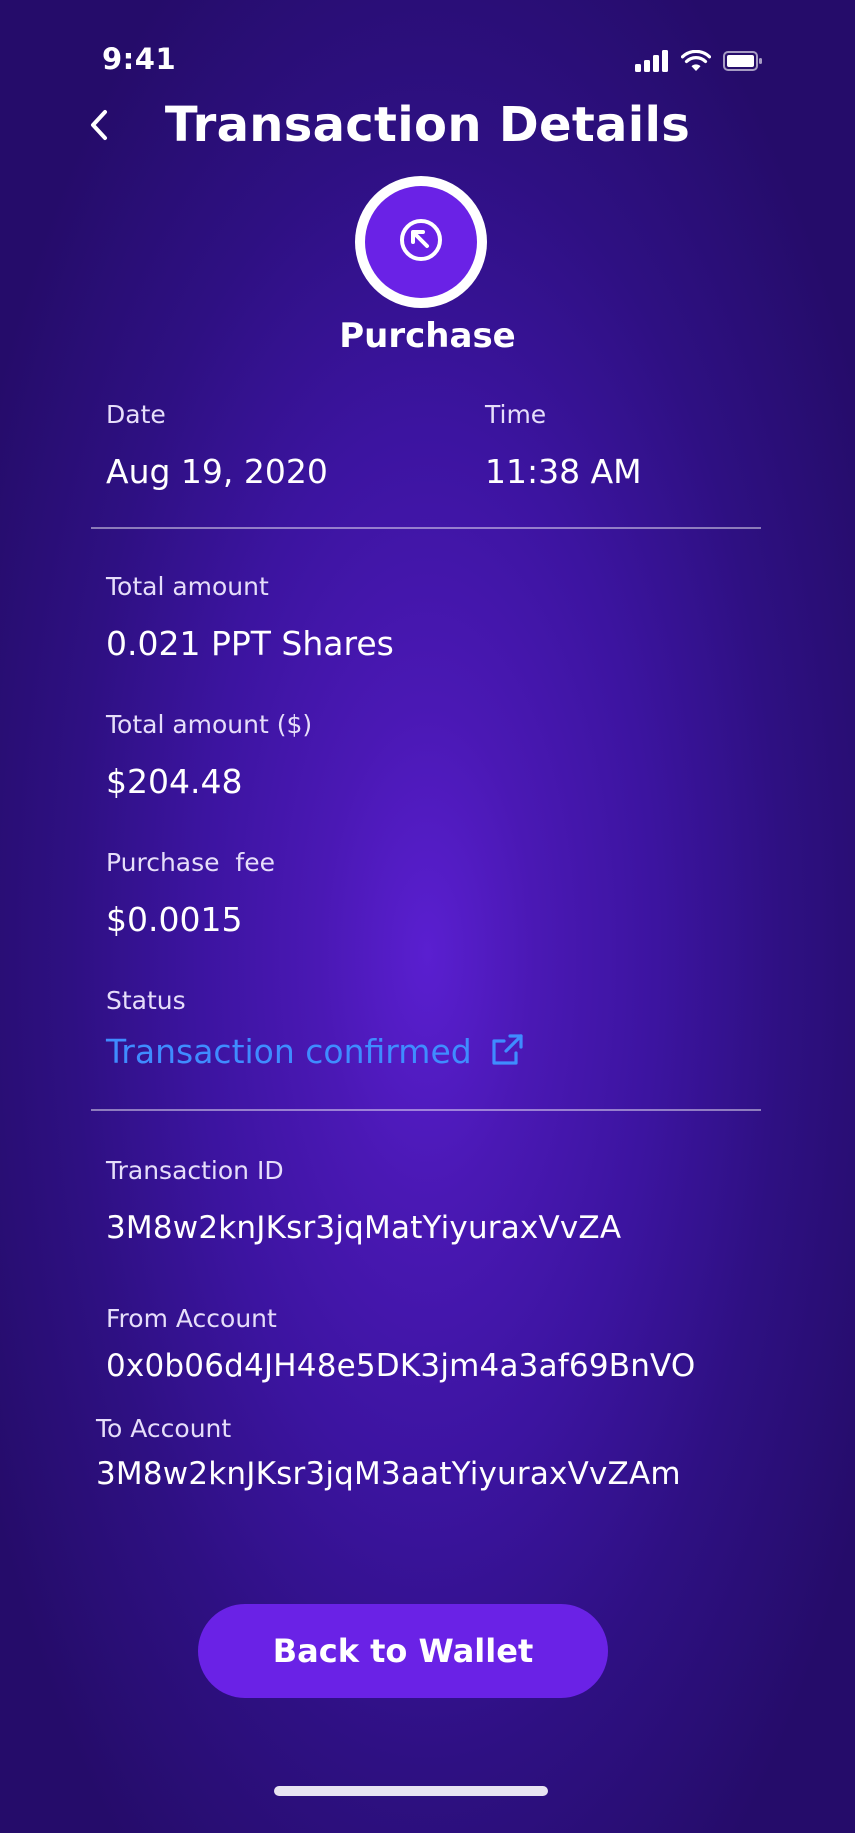  Describe the element at coordinates (507, 1052) in the screenshot. I see `external-link-icon` at that location.